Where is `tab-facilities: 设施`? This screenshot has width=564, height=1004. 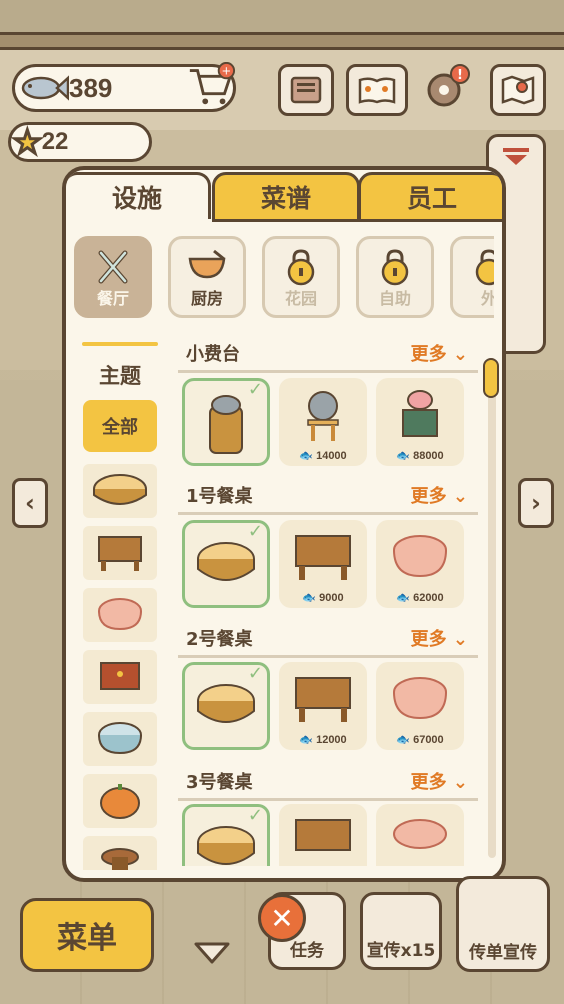 tab-facilities: 设施 is located at coordinates (138, 195).